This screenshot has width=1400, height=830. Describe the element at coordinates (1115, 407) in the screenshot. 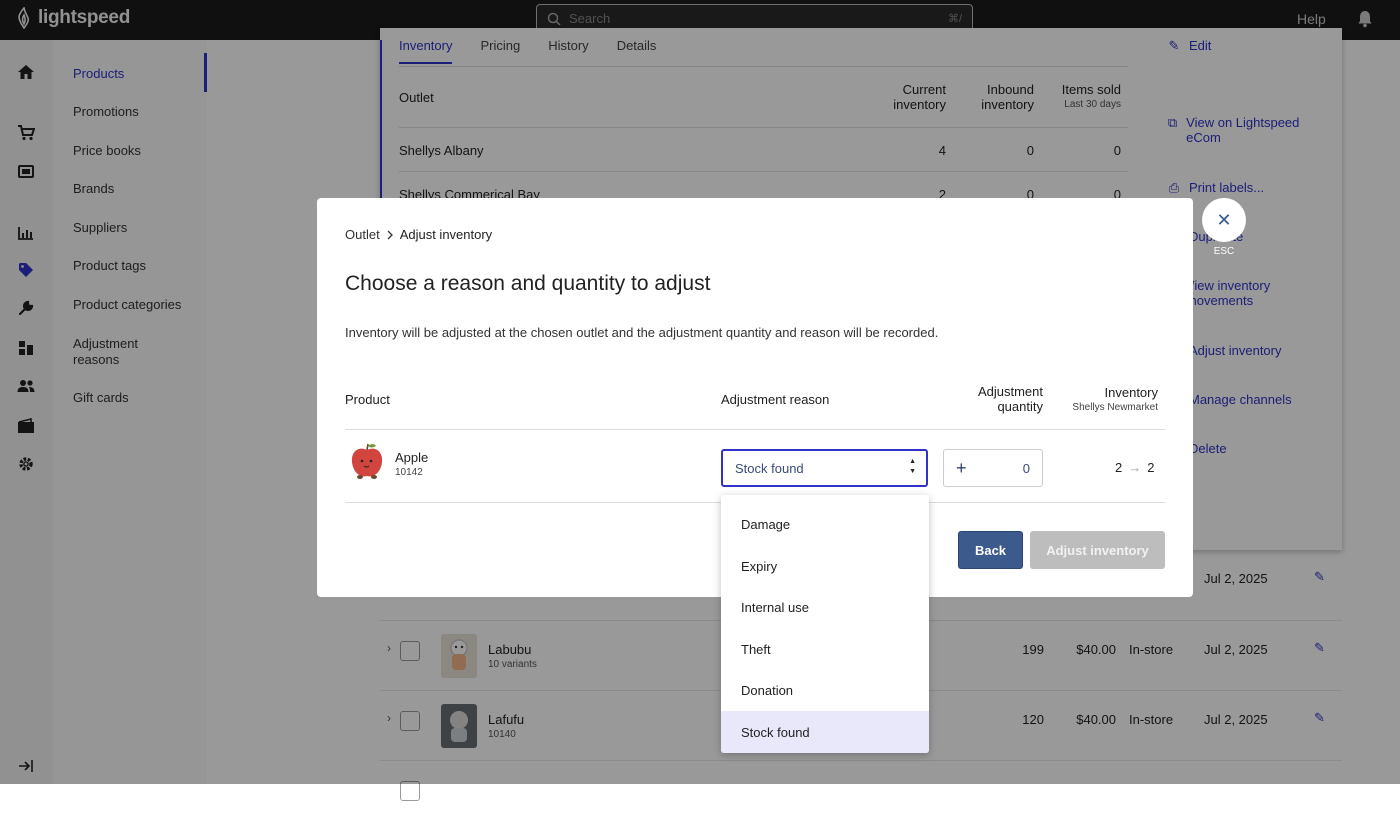

I see `inventory-header-outlet: Shellys Newmarket` at that location.